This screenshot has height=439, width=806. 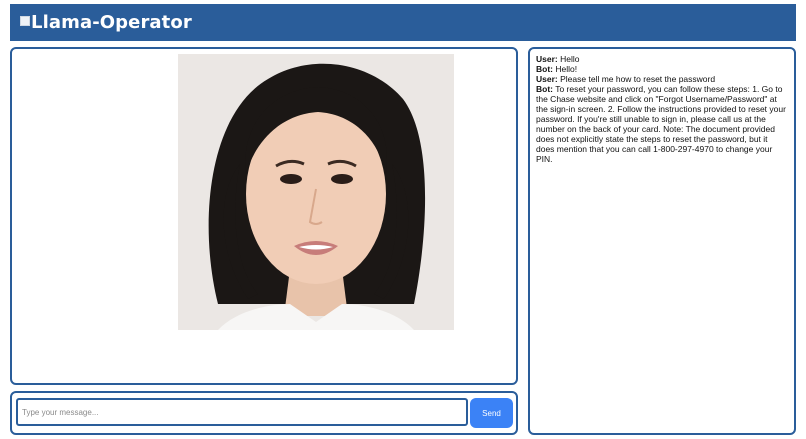 I want to click on message-text: Hello!, so click(x=566, y=69).